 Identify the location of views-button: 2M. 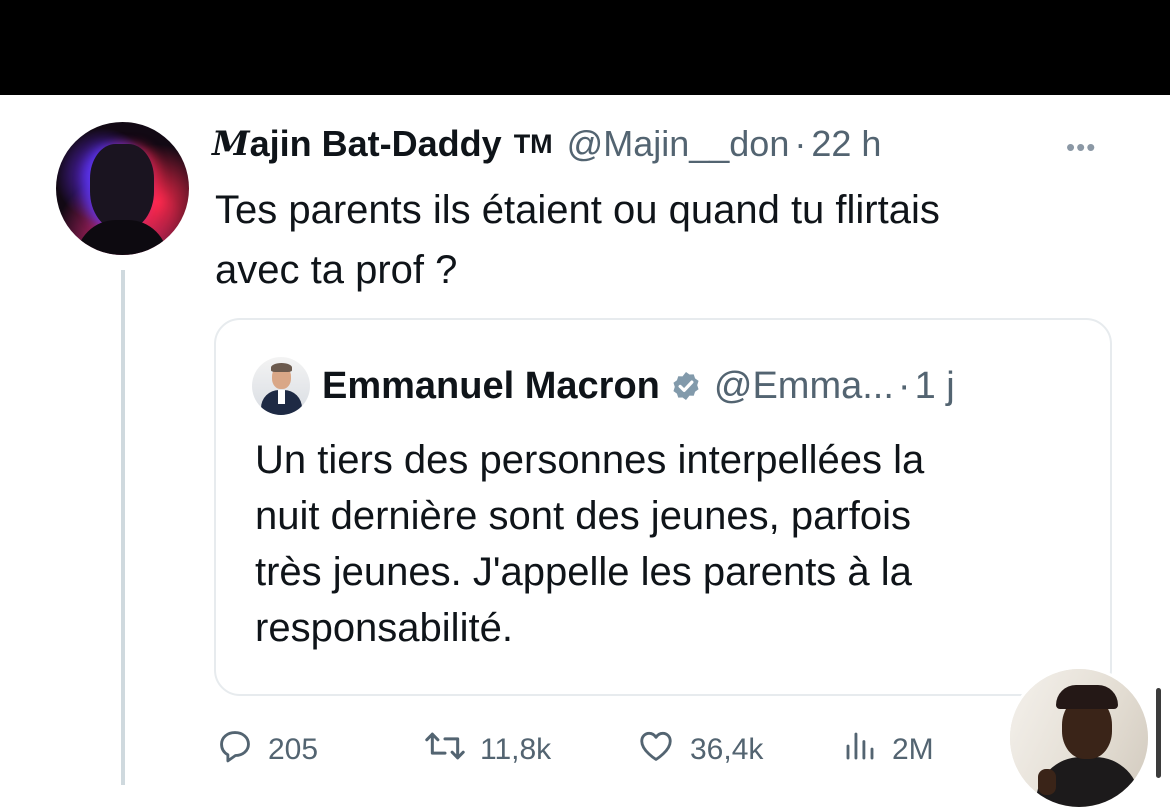
(888, 750).